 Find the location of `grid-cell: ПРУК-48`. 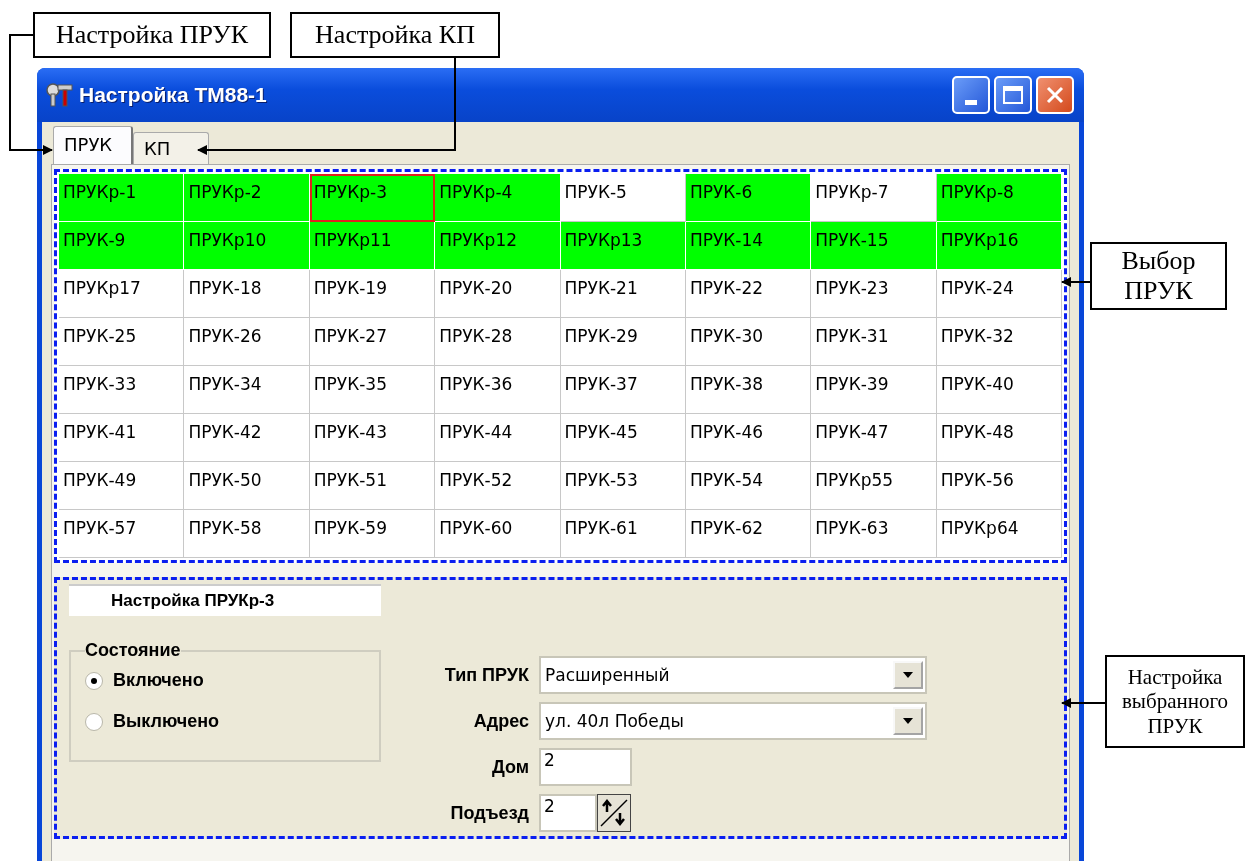

grid-cell: ПРУК-48 is located at coordinates (999, 438).